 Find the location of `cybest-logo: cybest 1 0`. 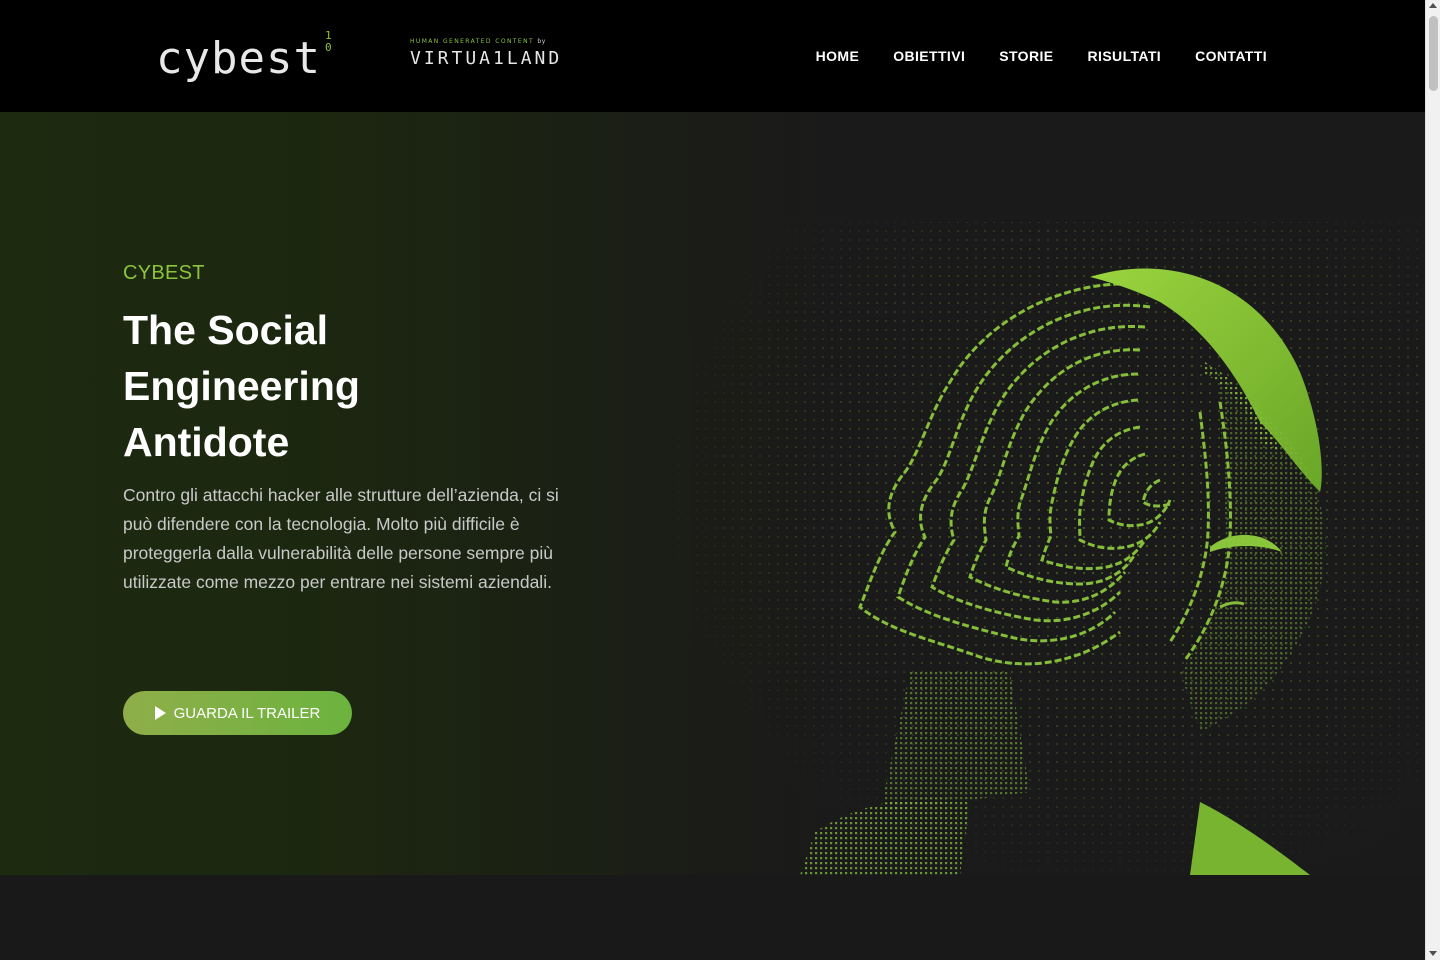

cybest-logo: cybest 1 0 is located at coordinates (244, 58).